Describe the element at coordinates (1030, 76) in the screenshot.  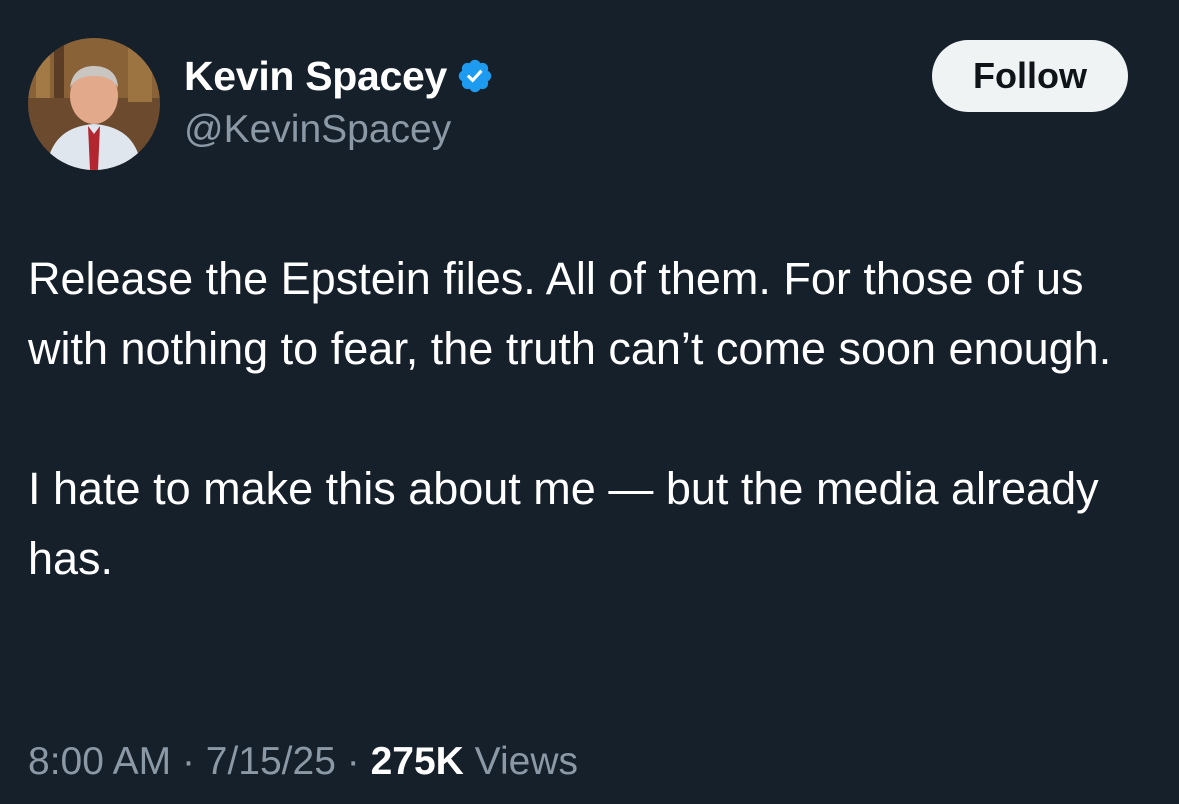
I see `follow-button: Follow` at that location.